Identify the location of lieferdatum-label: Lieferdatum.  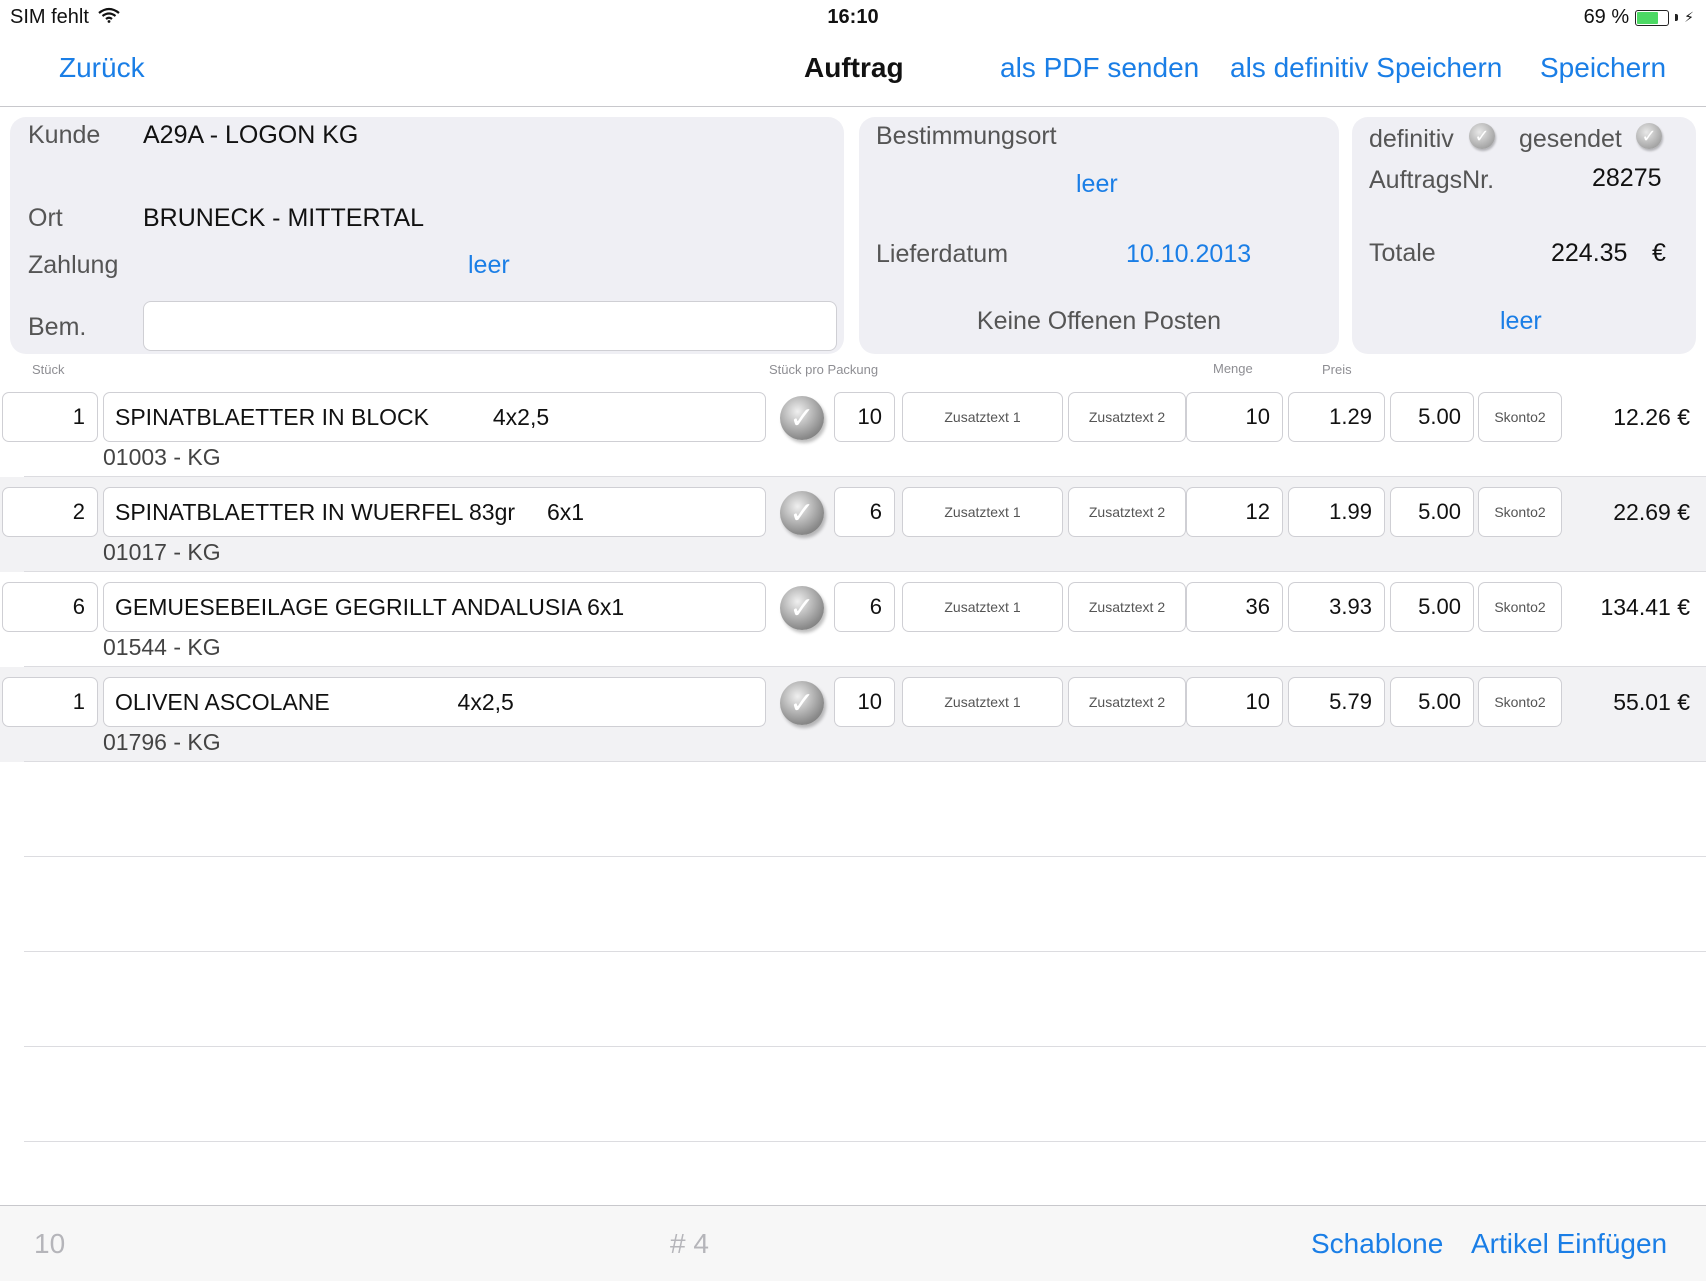
(942, 254).